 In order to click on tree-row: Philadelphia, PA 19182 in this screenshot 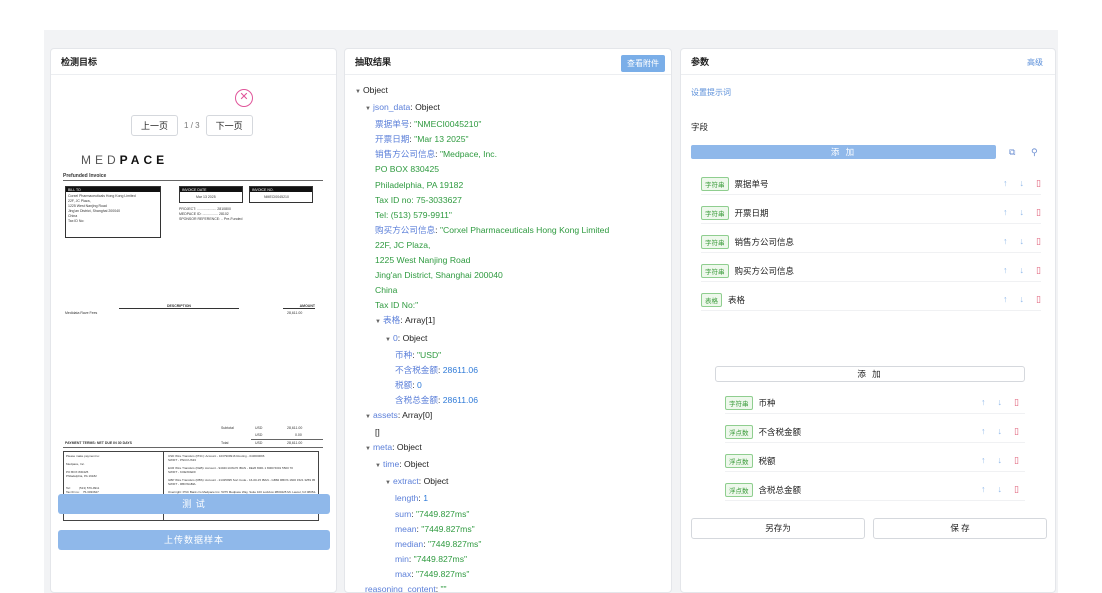, I will do `click(482, 185)`.